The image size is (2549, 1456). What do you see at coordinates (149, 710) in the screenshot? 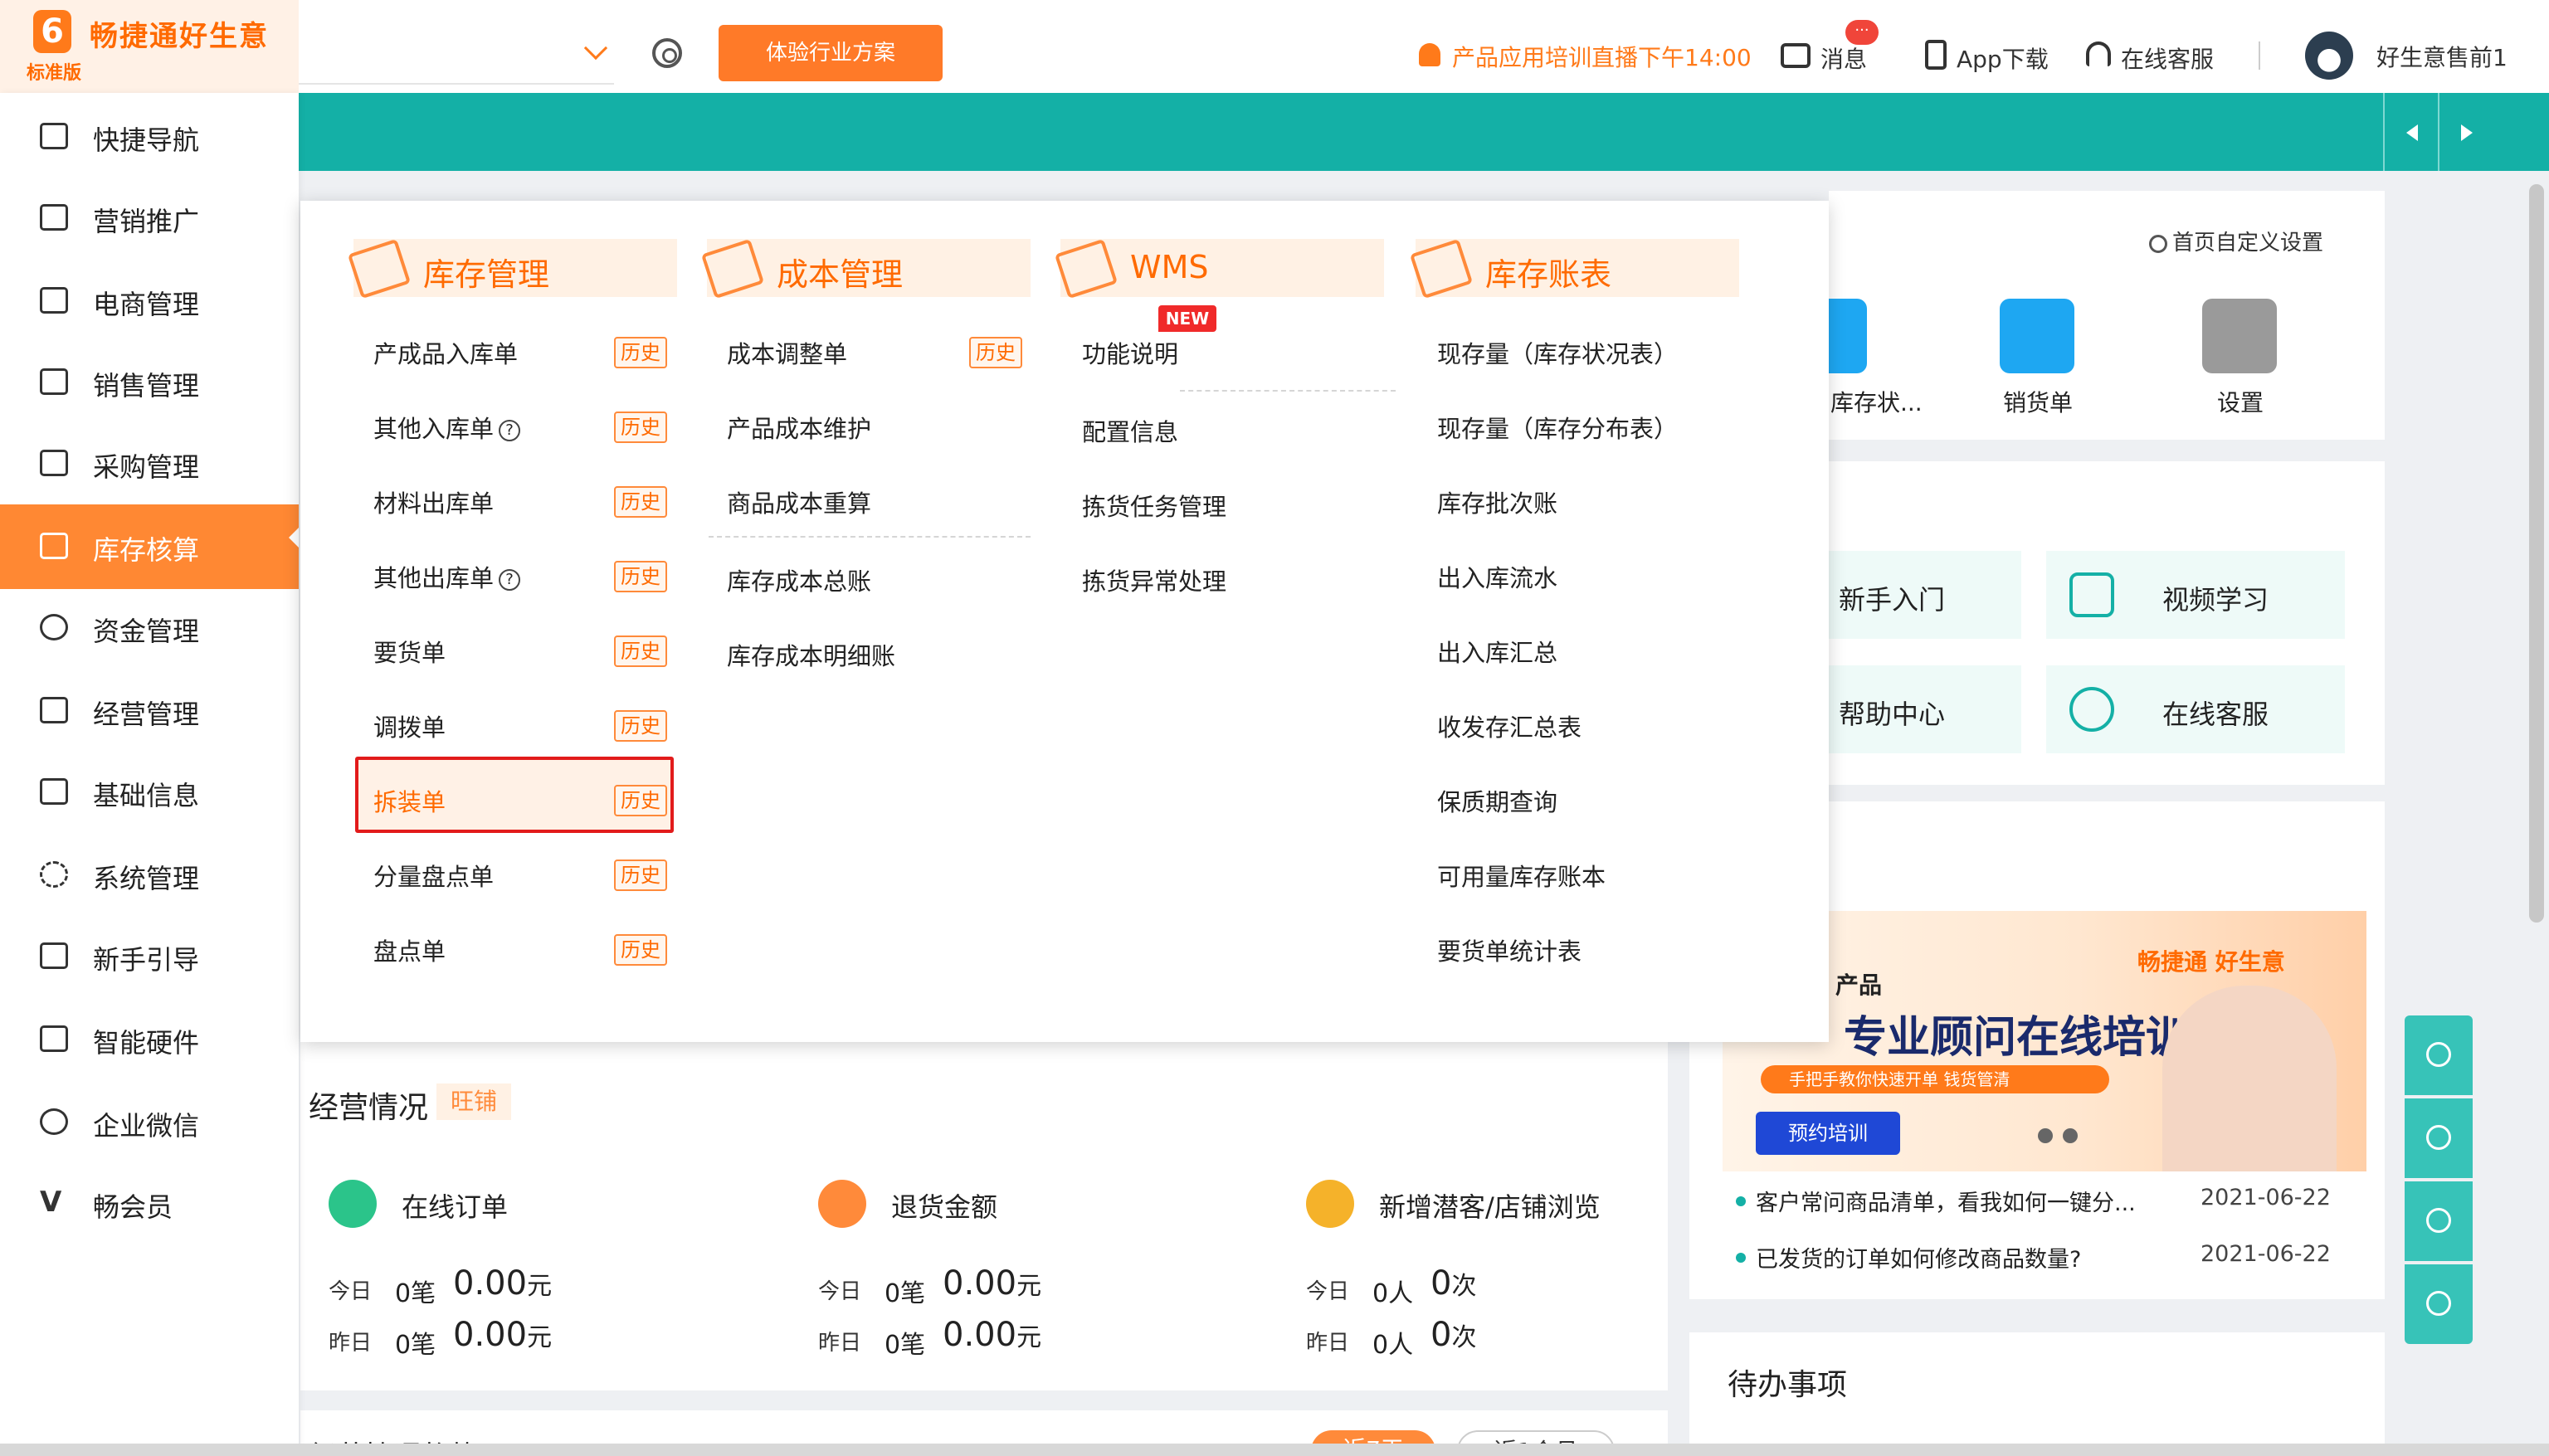
I see `sidebar-item-operations: 经营管理` at bounding box center [149, 710].